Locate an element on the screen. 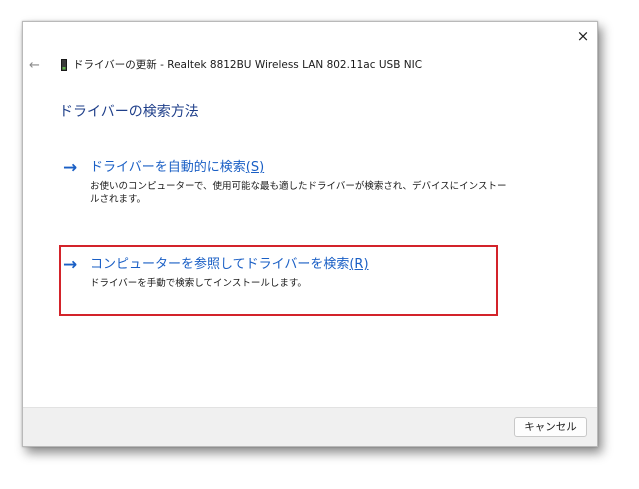  close-icon: × is located at coordinates (583, 36).